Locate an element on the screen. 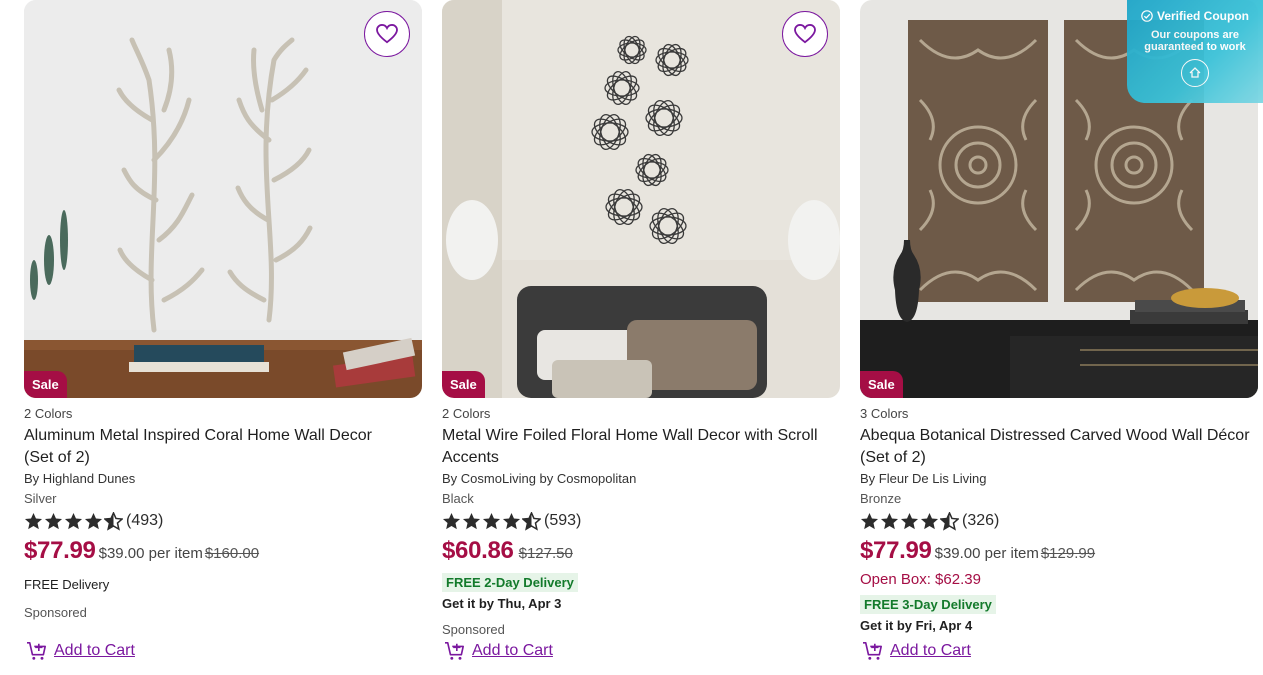 Image resolution: width=1263 pixels, height=675 pixels. check-badge-icon is located at coordinates (1147, 16).